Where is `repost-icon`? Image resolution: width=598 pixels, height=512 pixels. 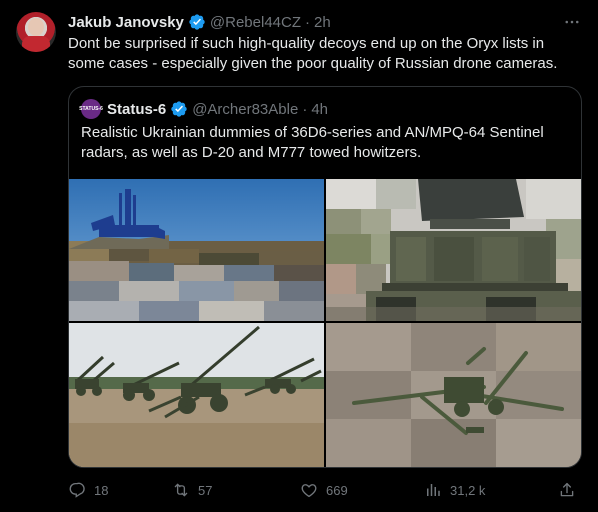 repost-icon is located at coordinates (181, 490).